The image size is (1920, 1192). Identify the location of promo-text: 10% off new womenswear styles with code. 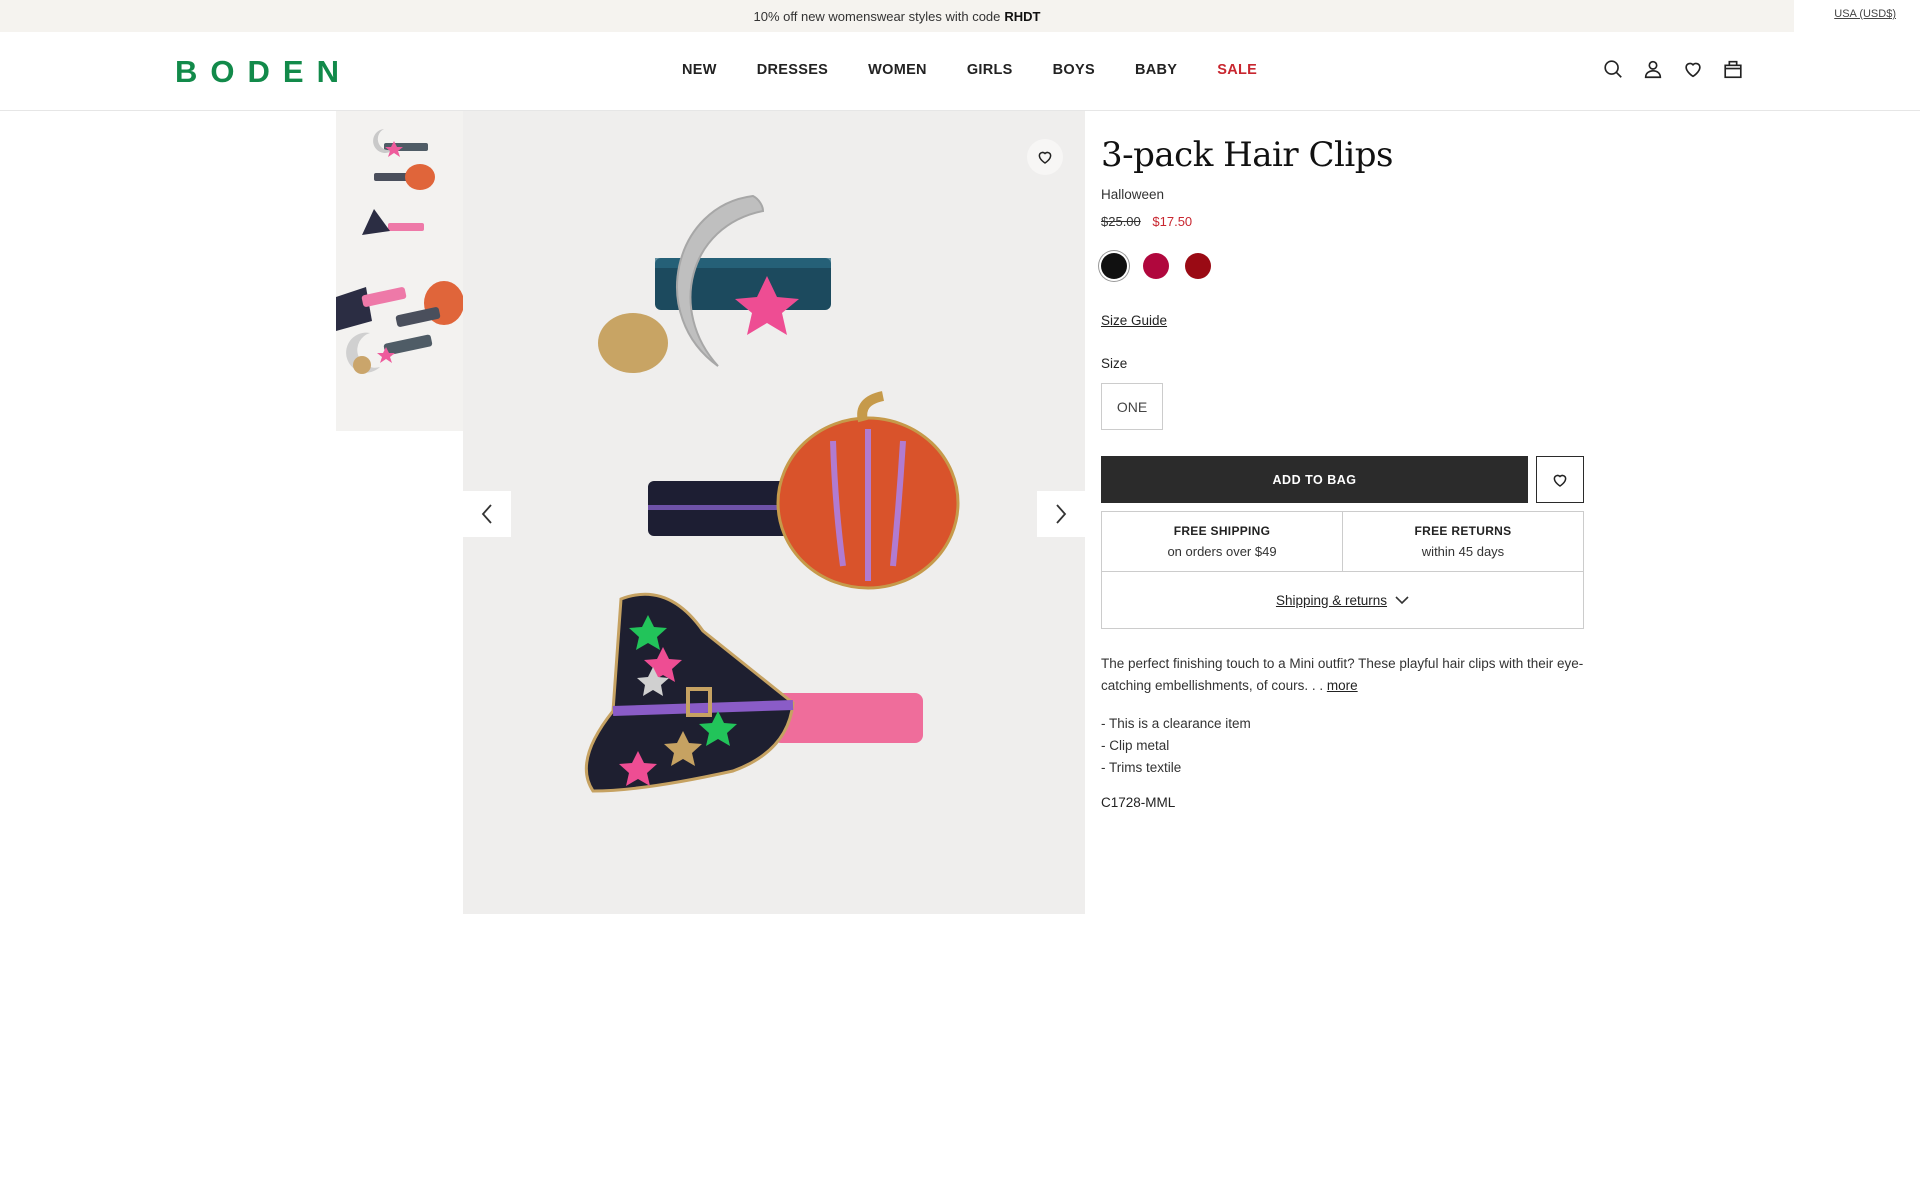
(877, 16).